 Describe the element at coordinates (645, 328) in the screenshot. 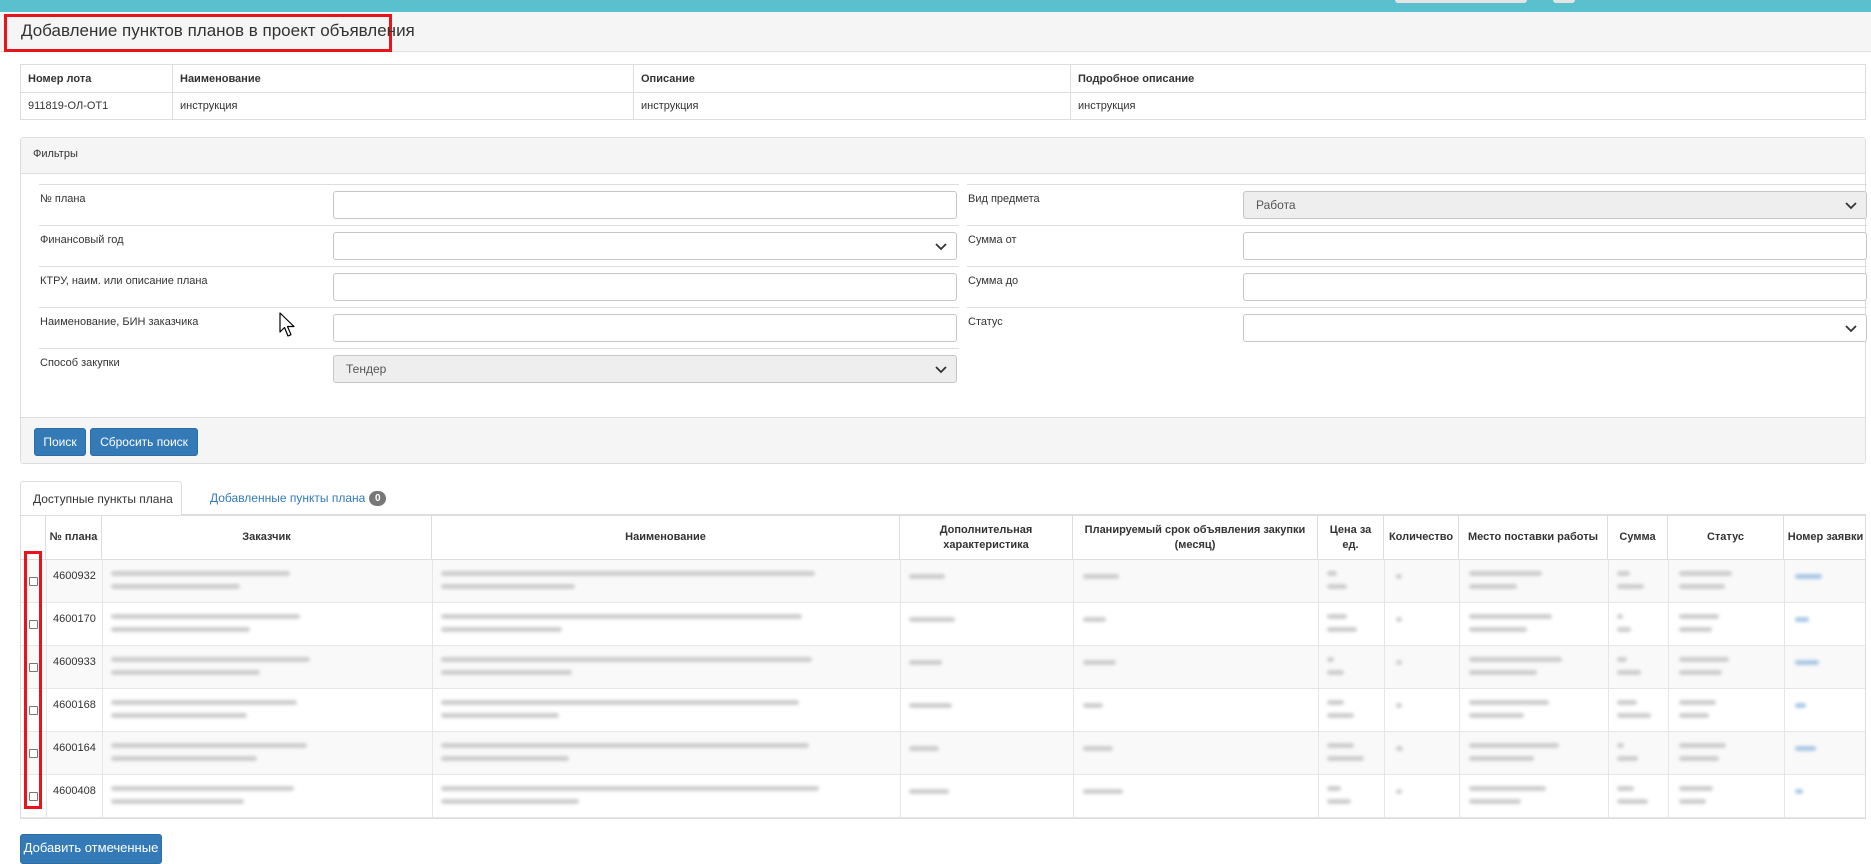

I see `customer-input` at that location.